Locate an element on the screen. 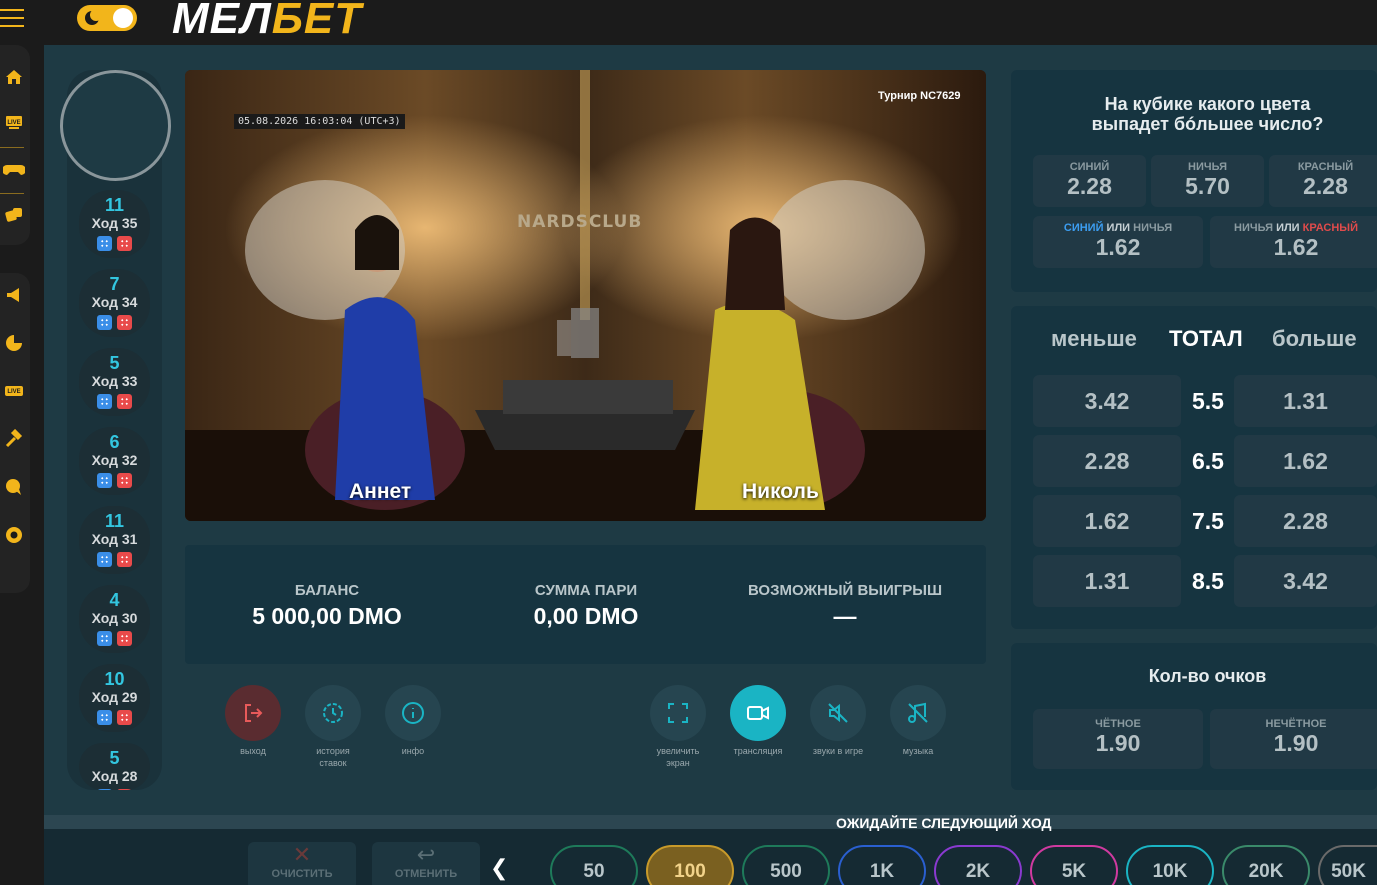 This screenshot has height=885, width=1377. chip-500: 500 is located at coordinates (786, 865).